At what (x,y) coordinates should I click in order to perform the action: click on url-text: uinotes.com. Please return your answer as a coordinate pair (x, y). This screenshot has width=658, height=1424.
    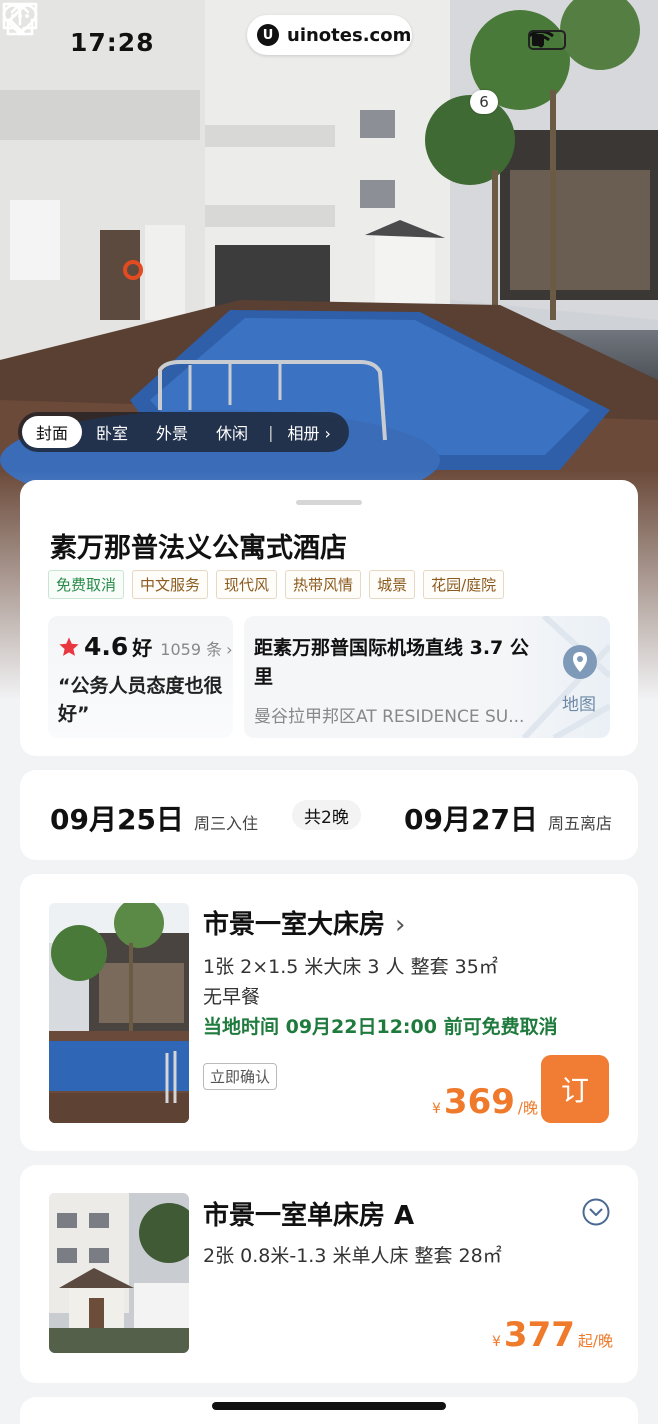
    Looking at the image, I should click on (349, 35).